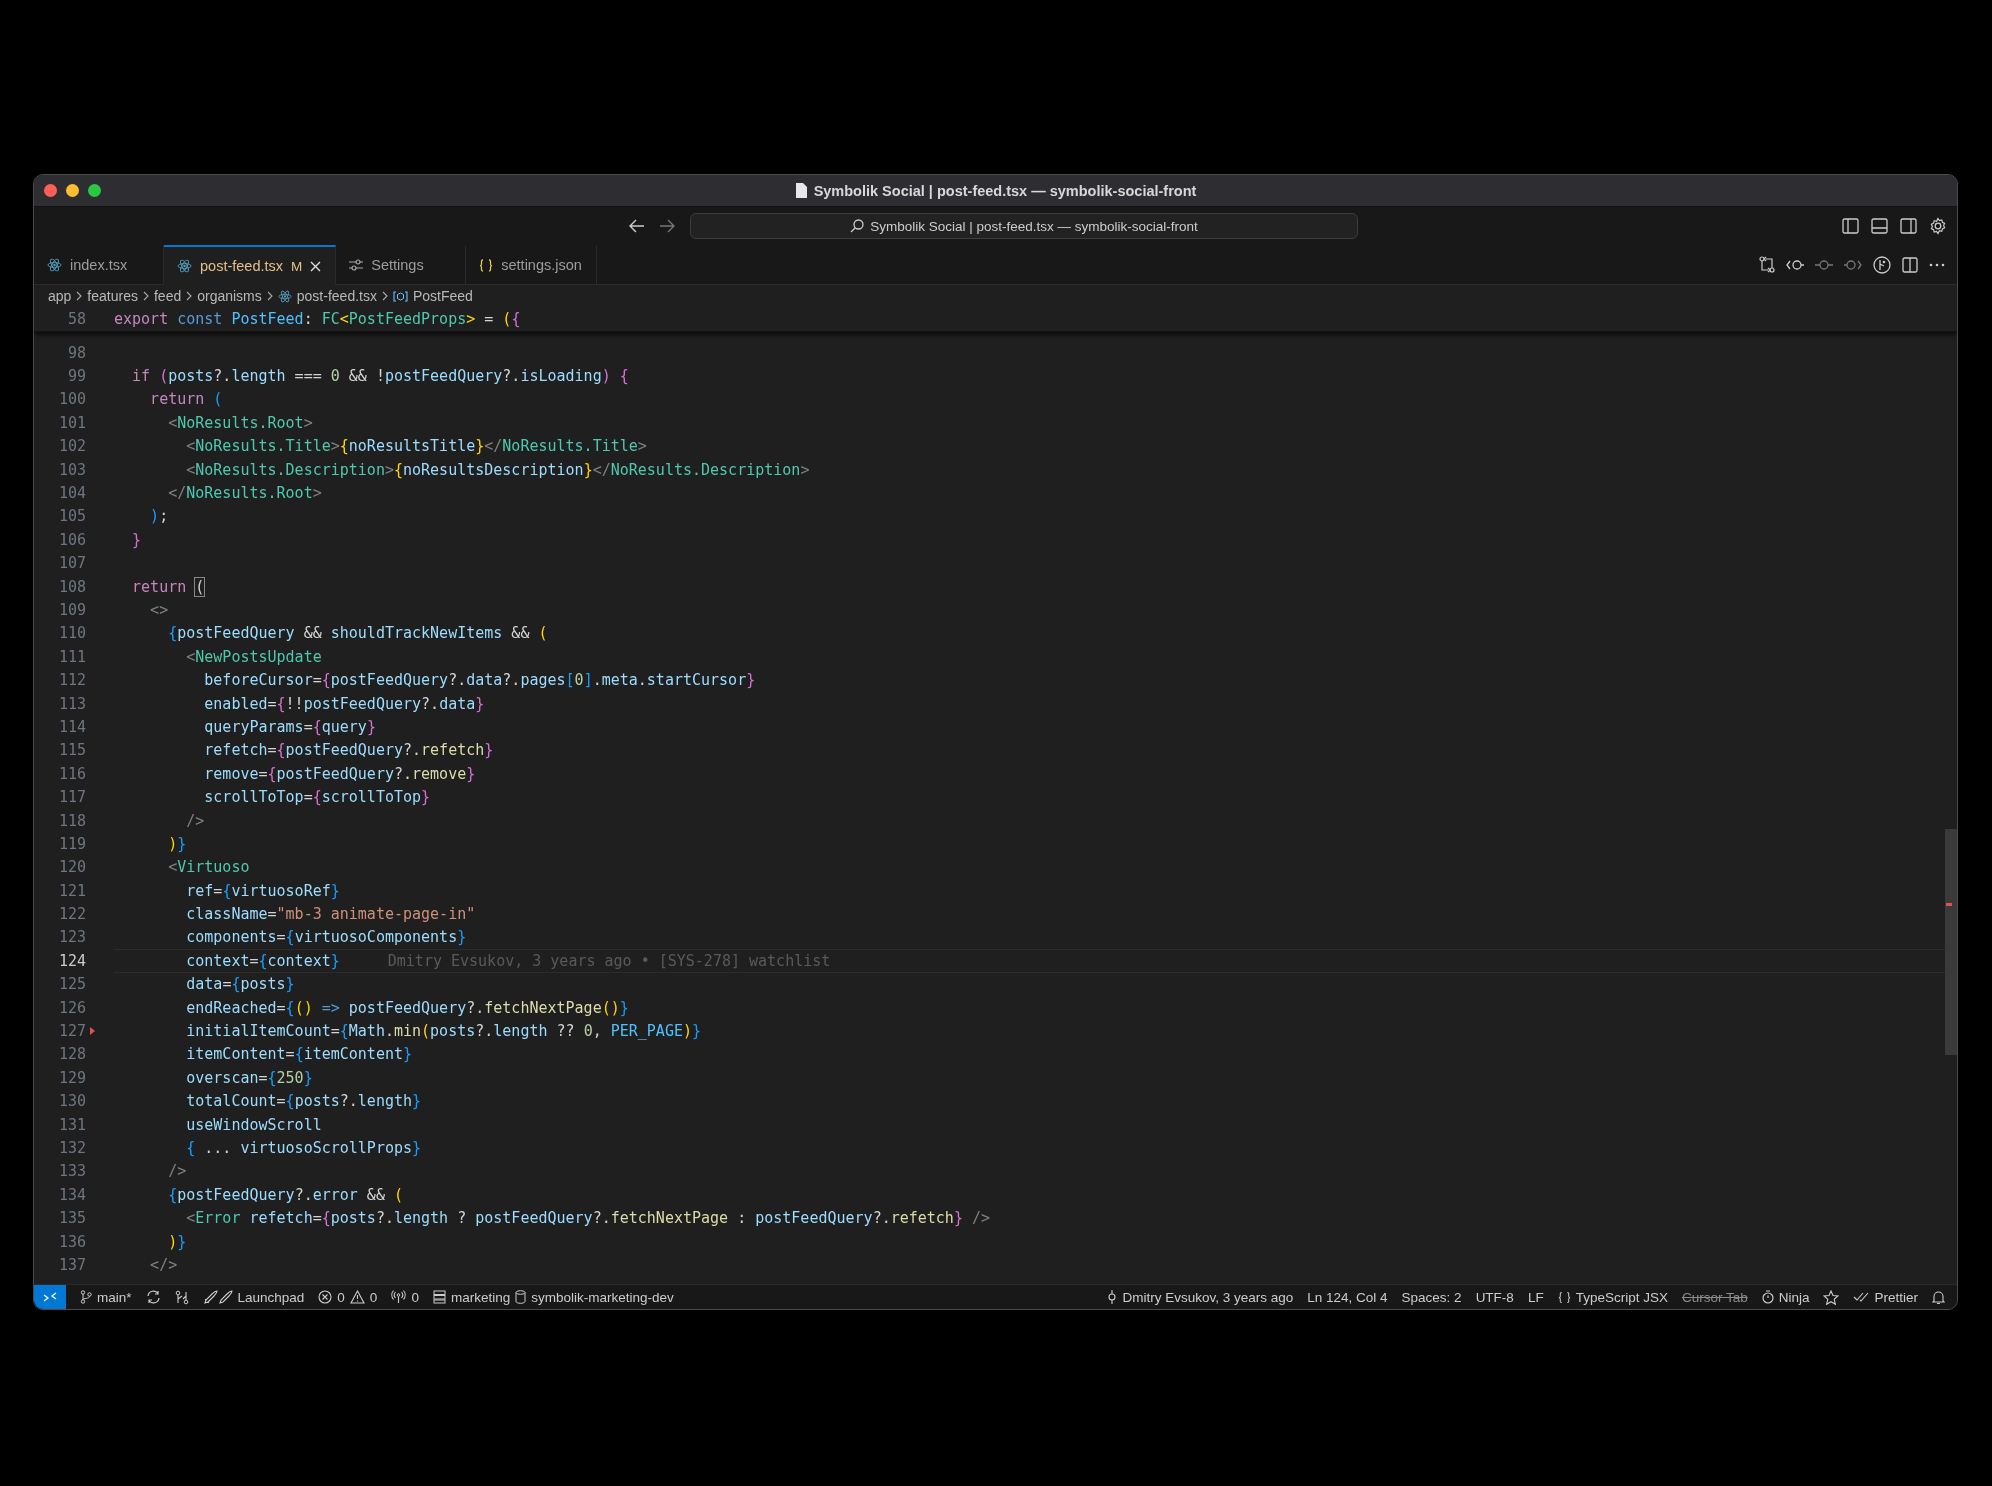  What do you see at coordinates (71, 469) in the screenshot?
I see `line-number: 103` at bounding box center [71, 469].